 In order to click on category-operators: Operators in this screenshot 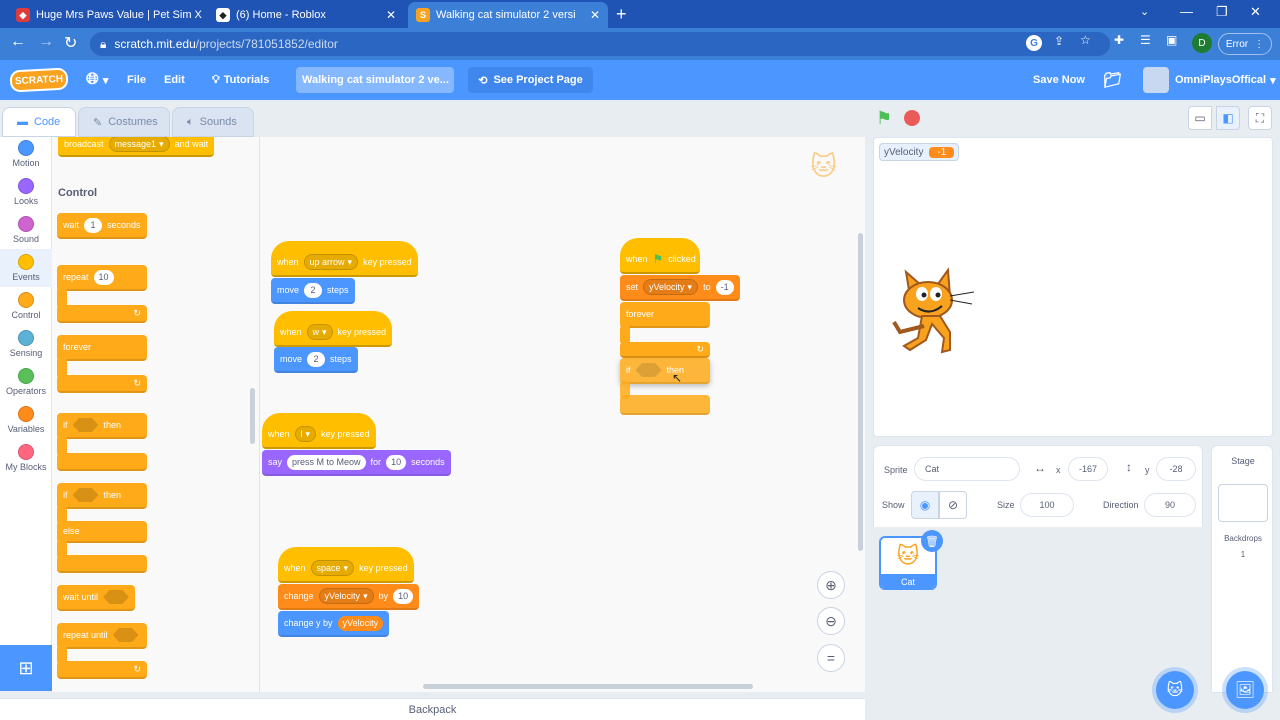, I will do `click(26, 382)`.